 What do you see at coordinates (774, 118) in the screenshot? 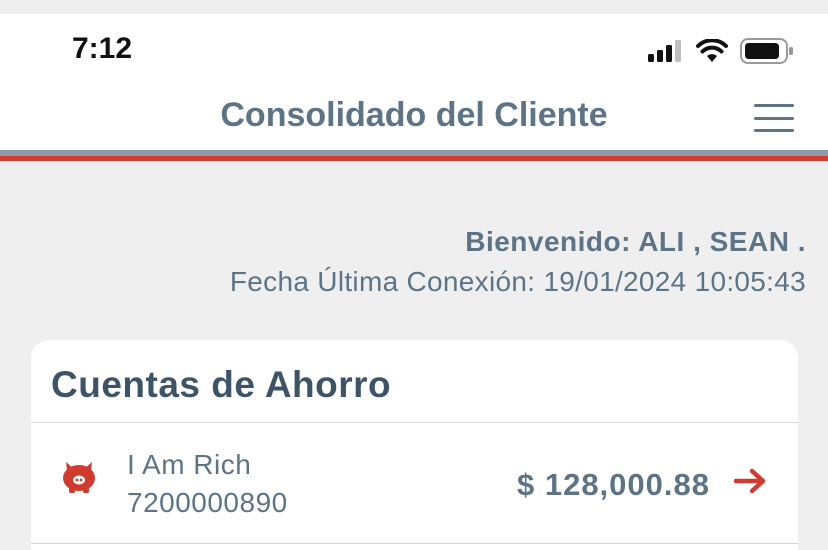
I see `hamburger-menu-icon` at bounding box center [774, 118].